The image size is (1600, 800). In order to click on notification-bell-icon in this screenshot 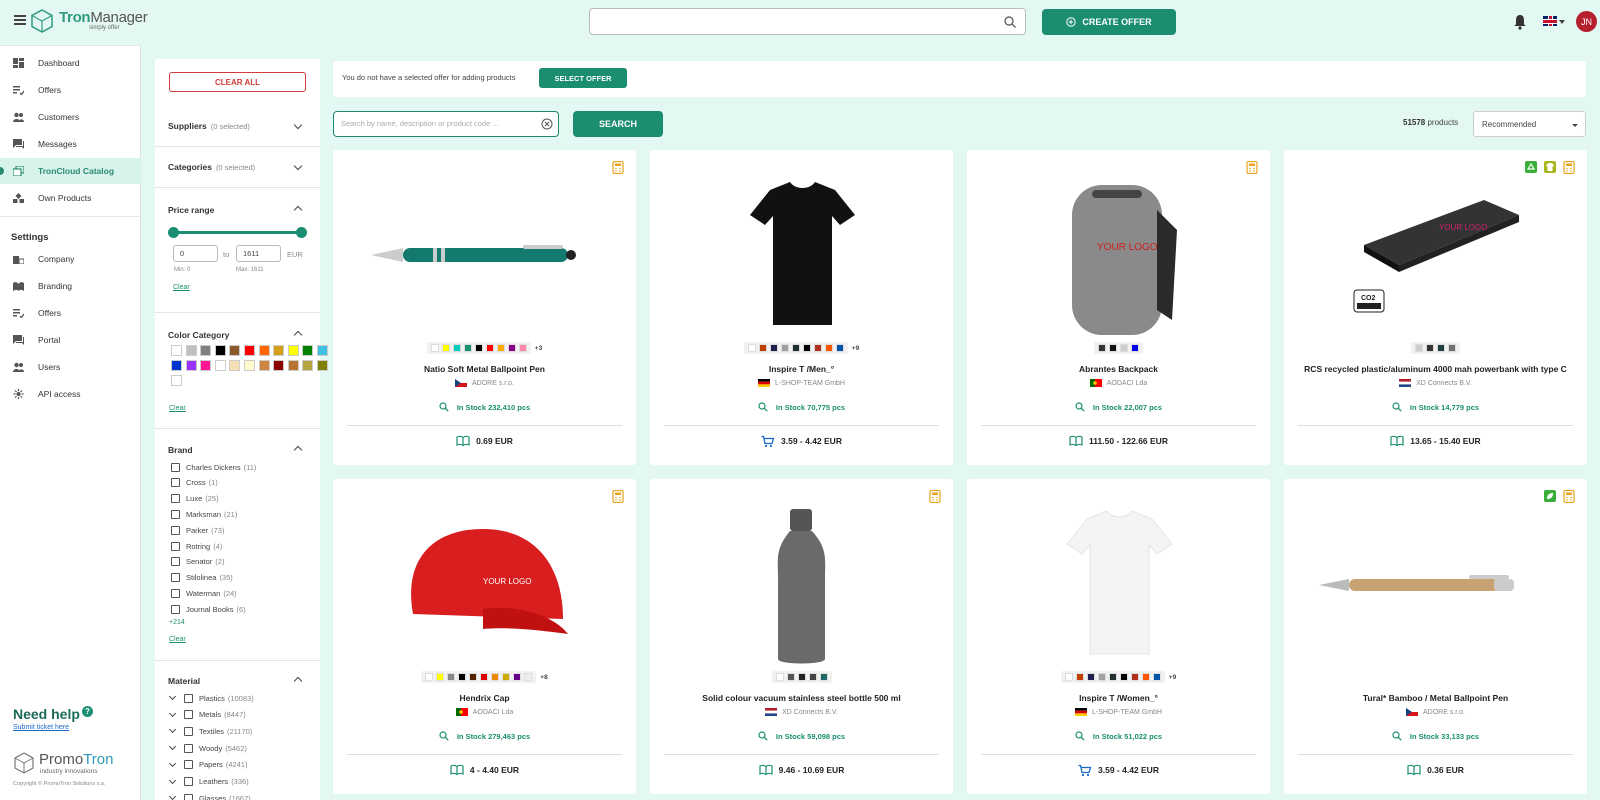, I will do `click(1520, 22)`.